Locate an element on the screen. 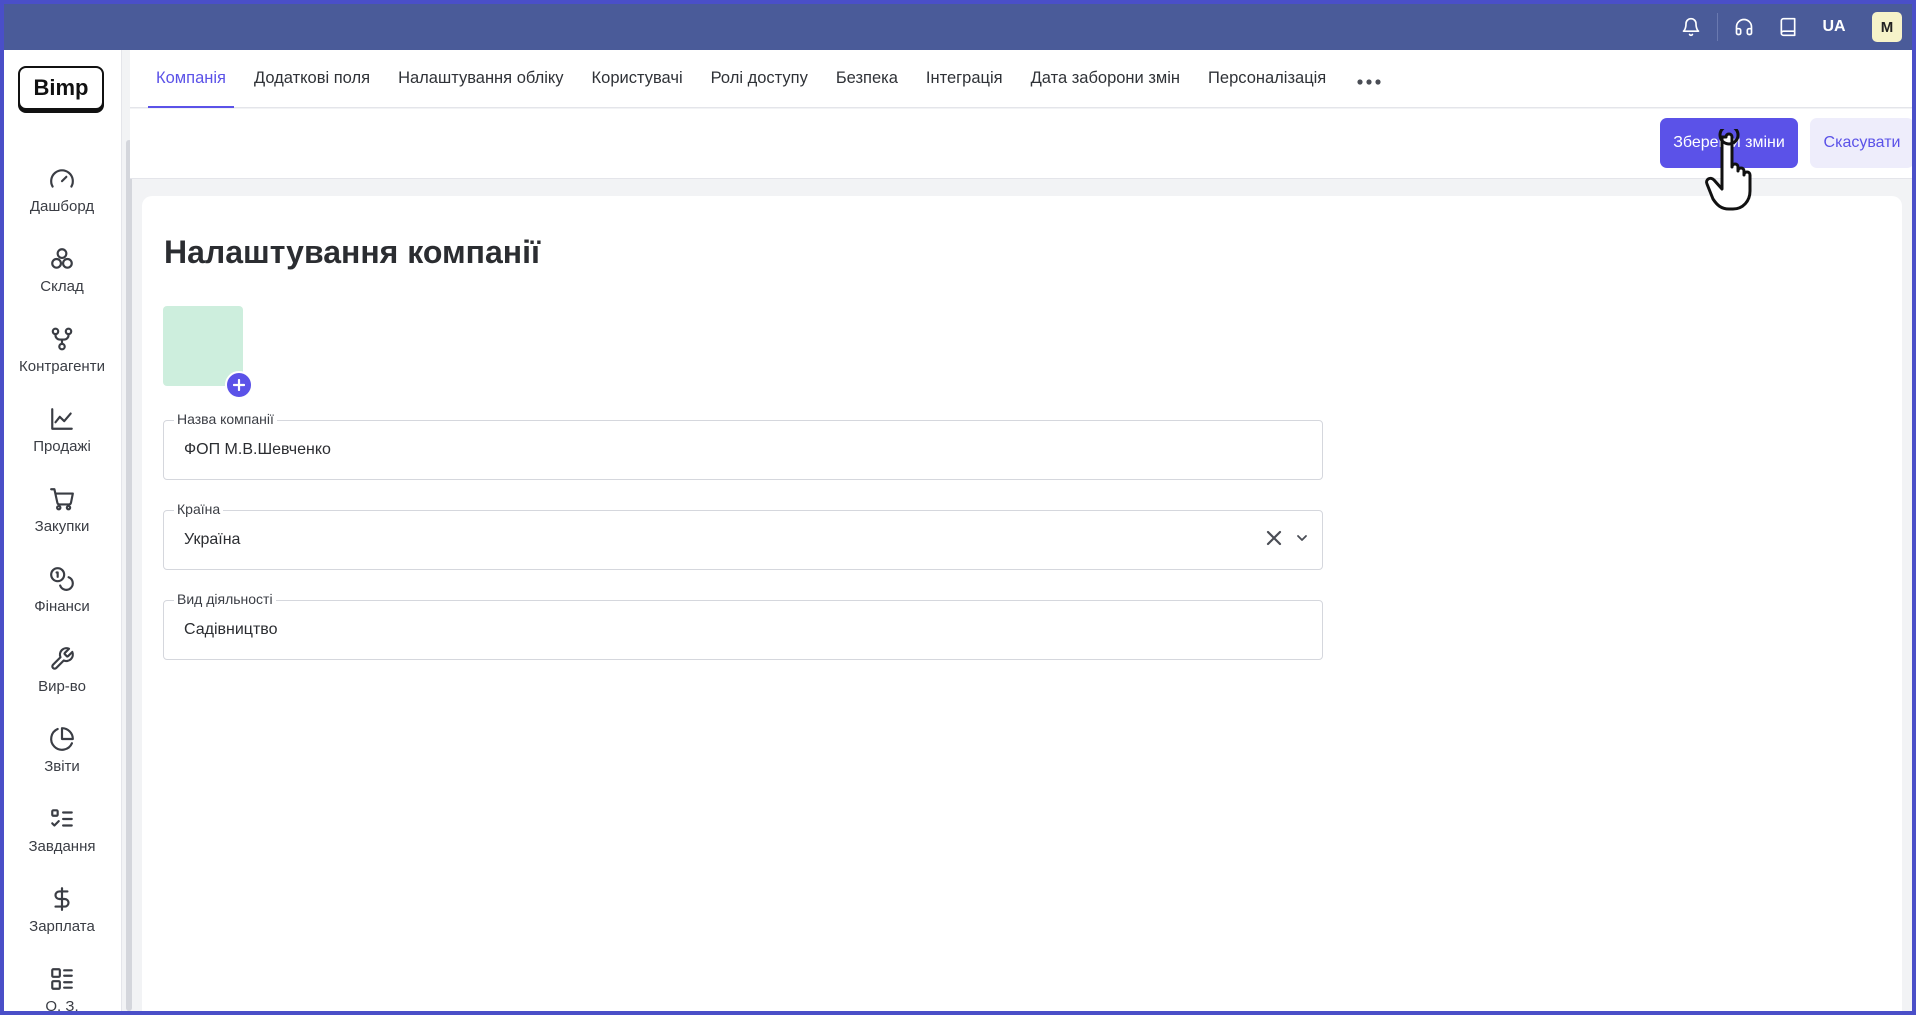  sidebar-item-salary: Зарплата is located at coordinates (62, 910).